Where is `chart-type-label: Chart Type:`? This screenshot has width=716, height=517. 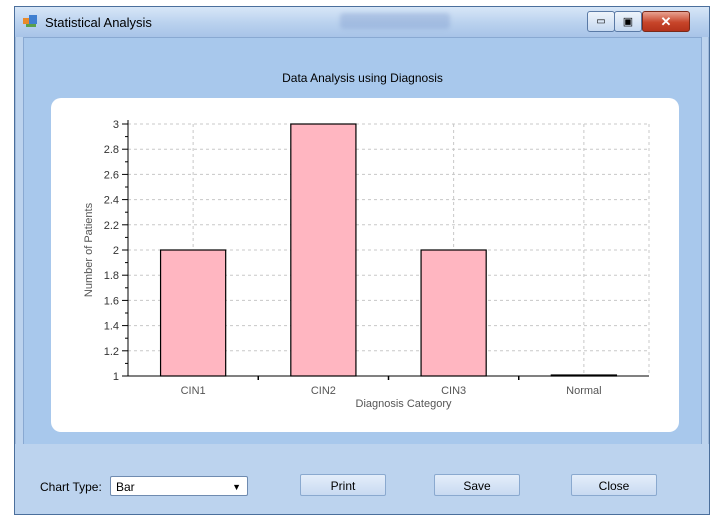
chart-type-label: Chart Type: is located at coordinates (71, 487).